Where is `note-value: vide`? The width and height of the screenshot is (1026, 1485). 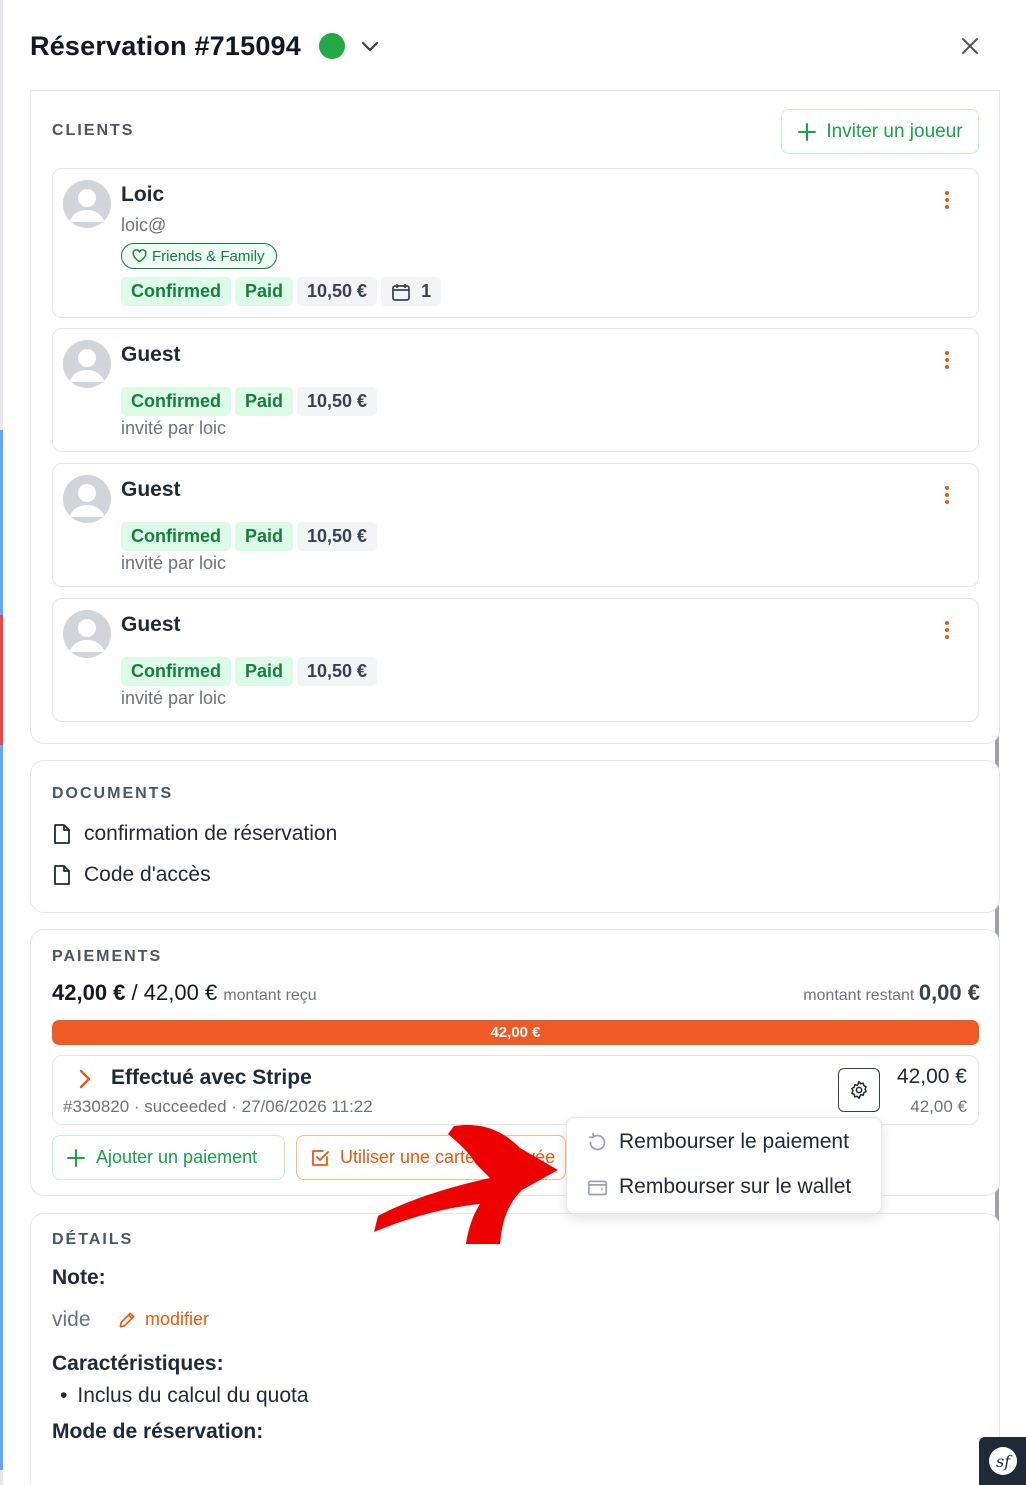 note-value: vide is located at coordinates (71, 1319).